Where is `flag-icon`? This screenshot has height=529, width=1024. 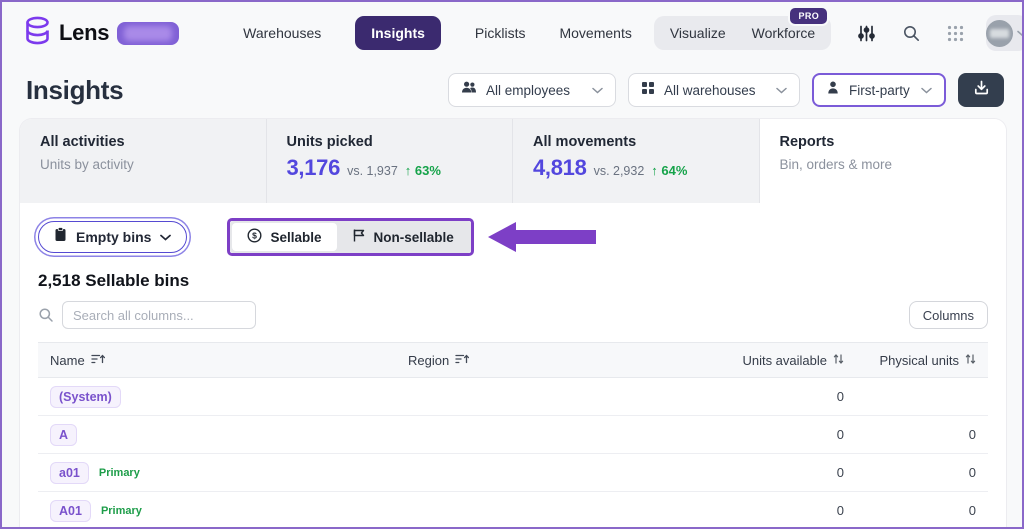
flag-icon is located at coordinates (359, 237).